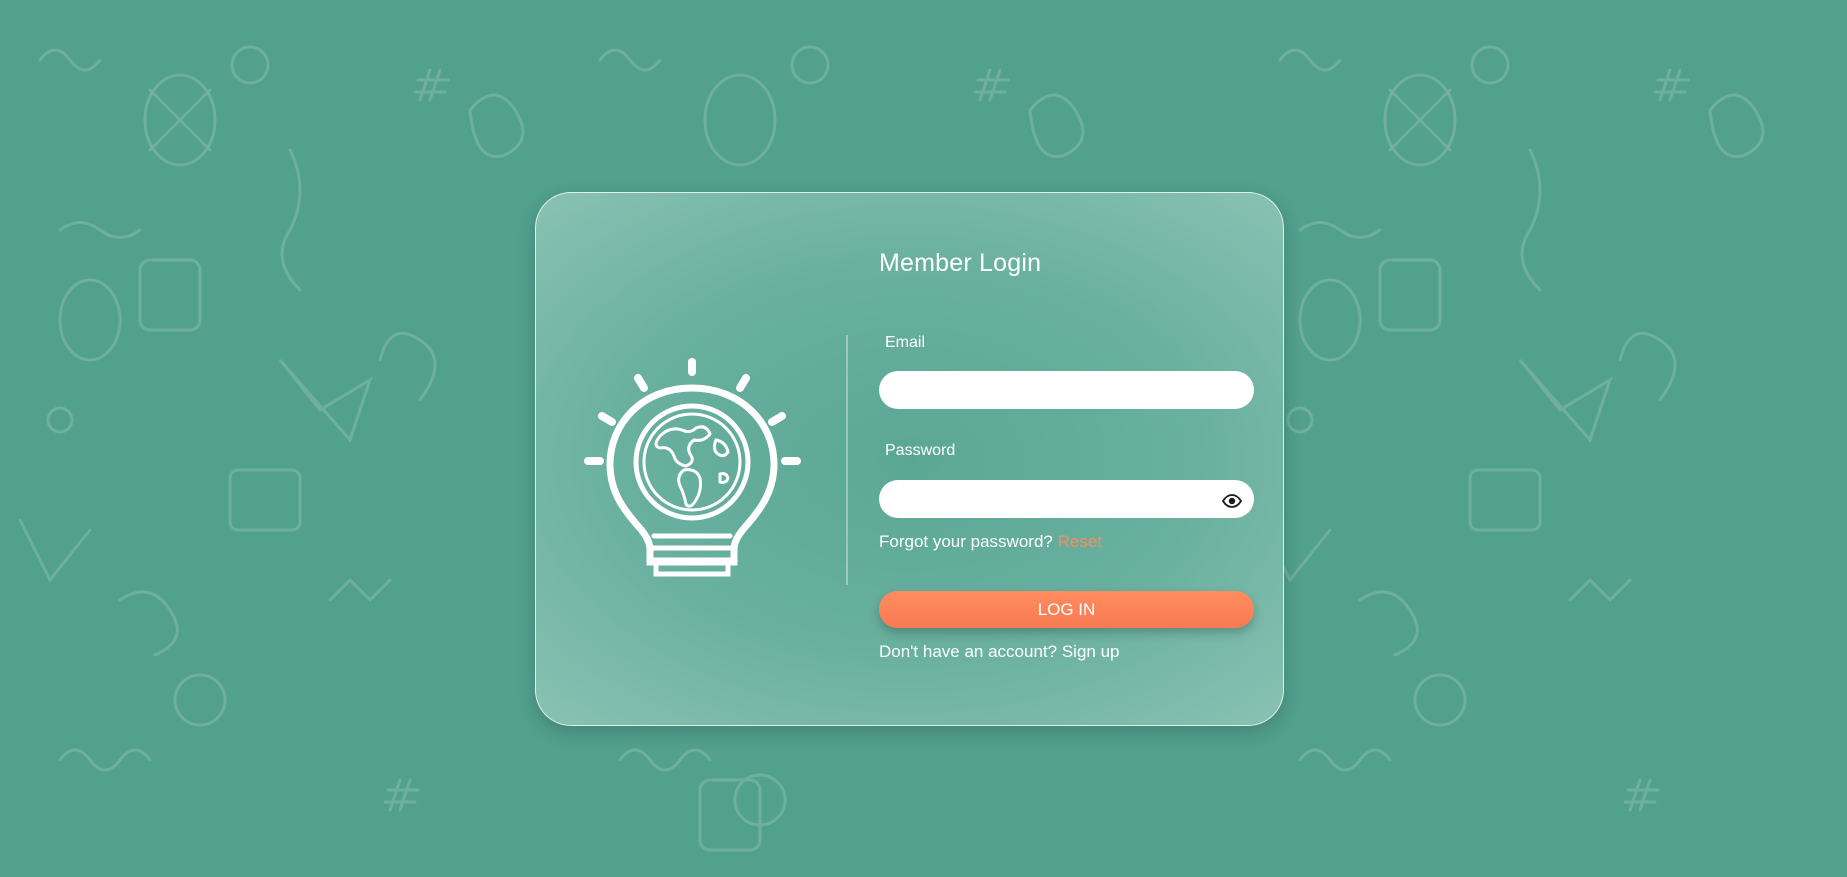 The image size is (1847, 877). I want to click on email-field, so click(1066, 390).